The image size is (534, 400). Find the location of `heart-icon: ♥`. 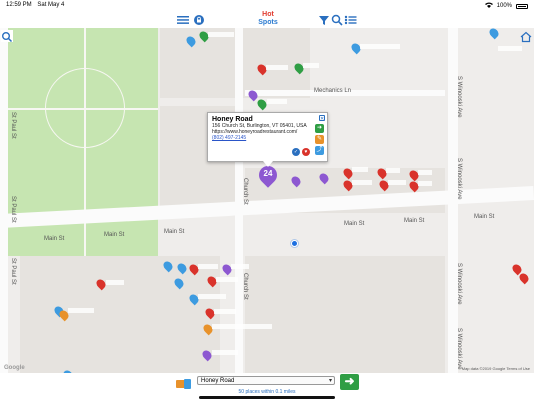

heart-icon: ♥ is located at coordinates (306, 152).